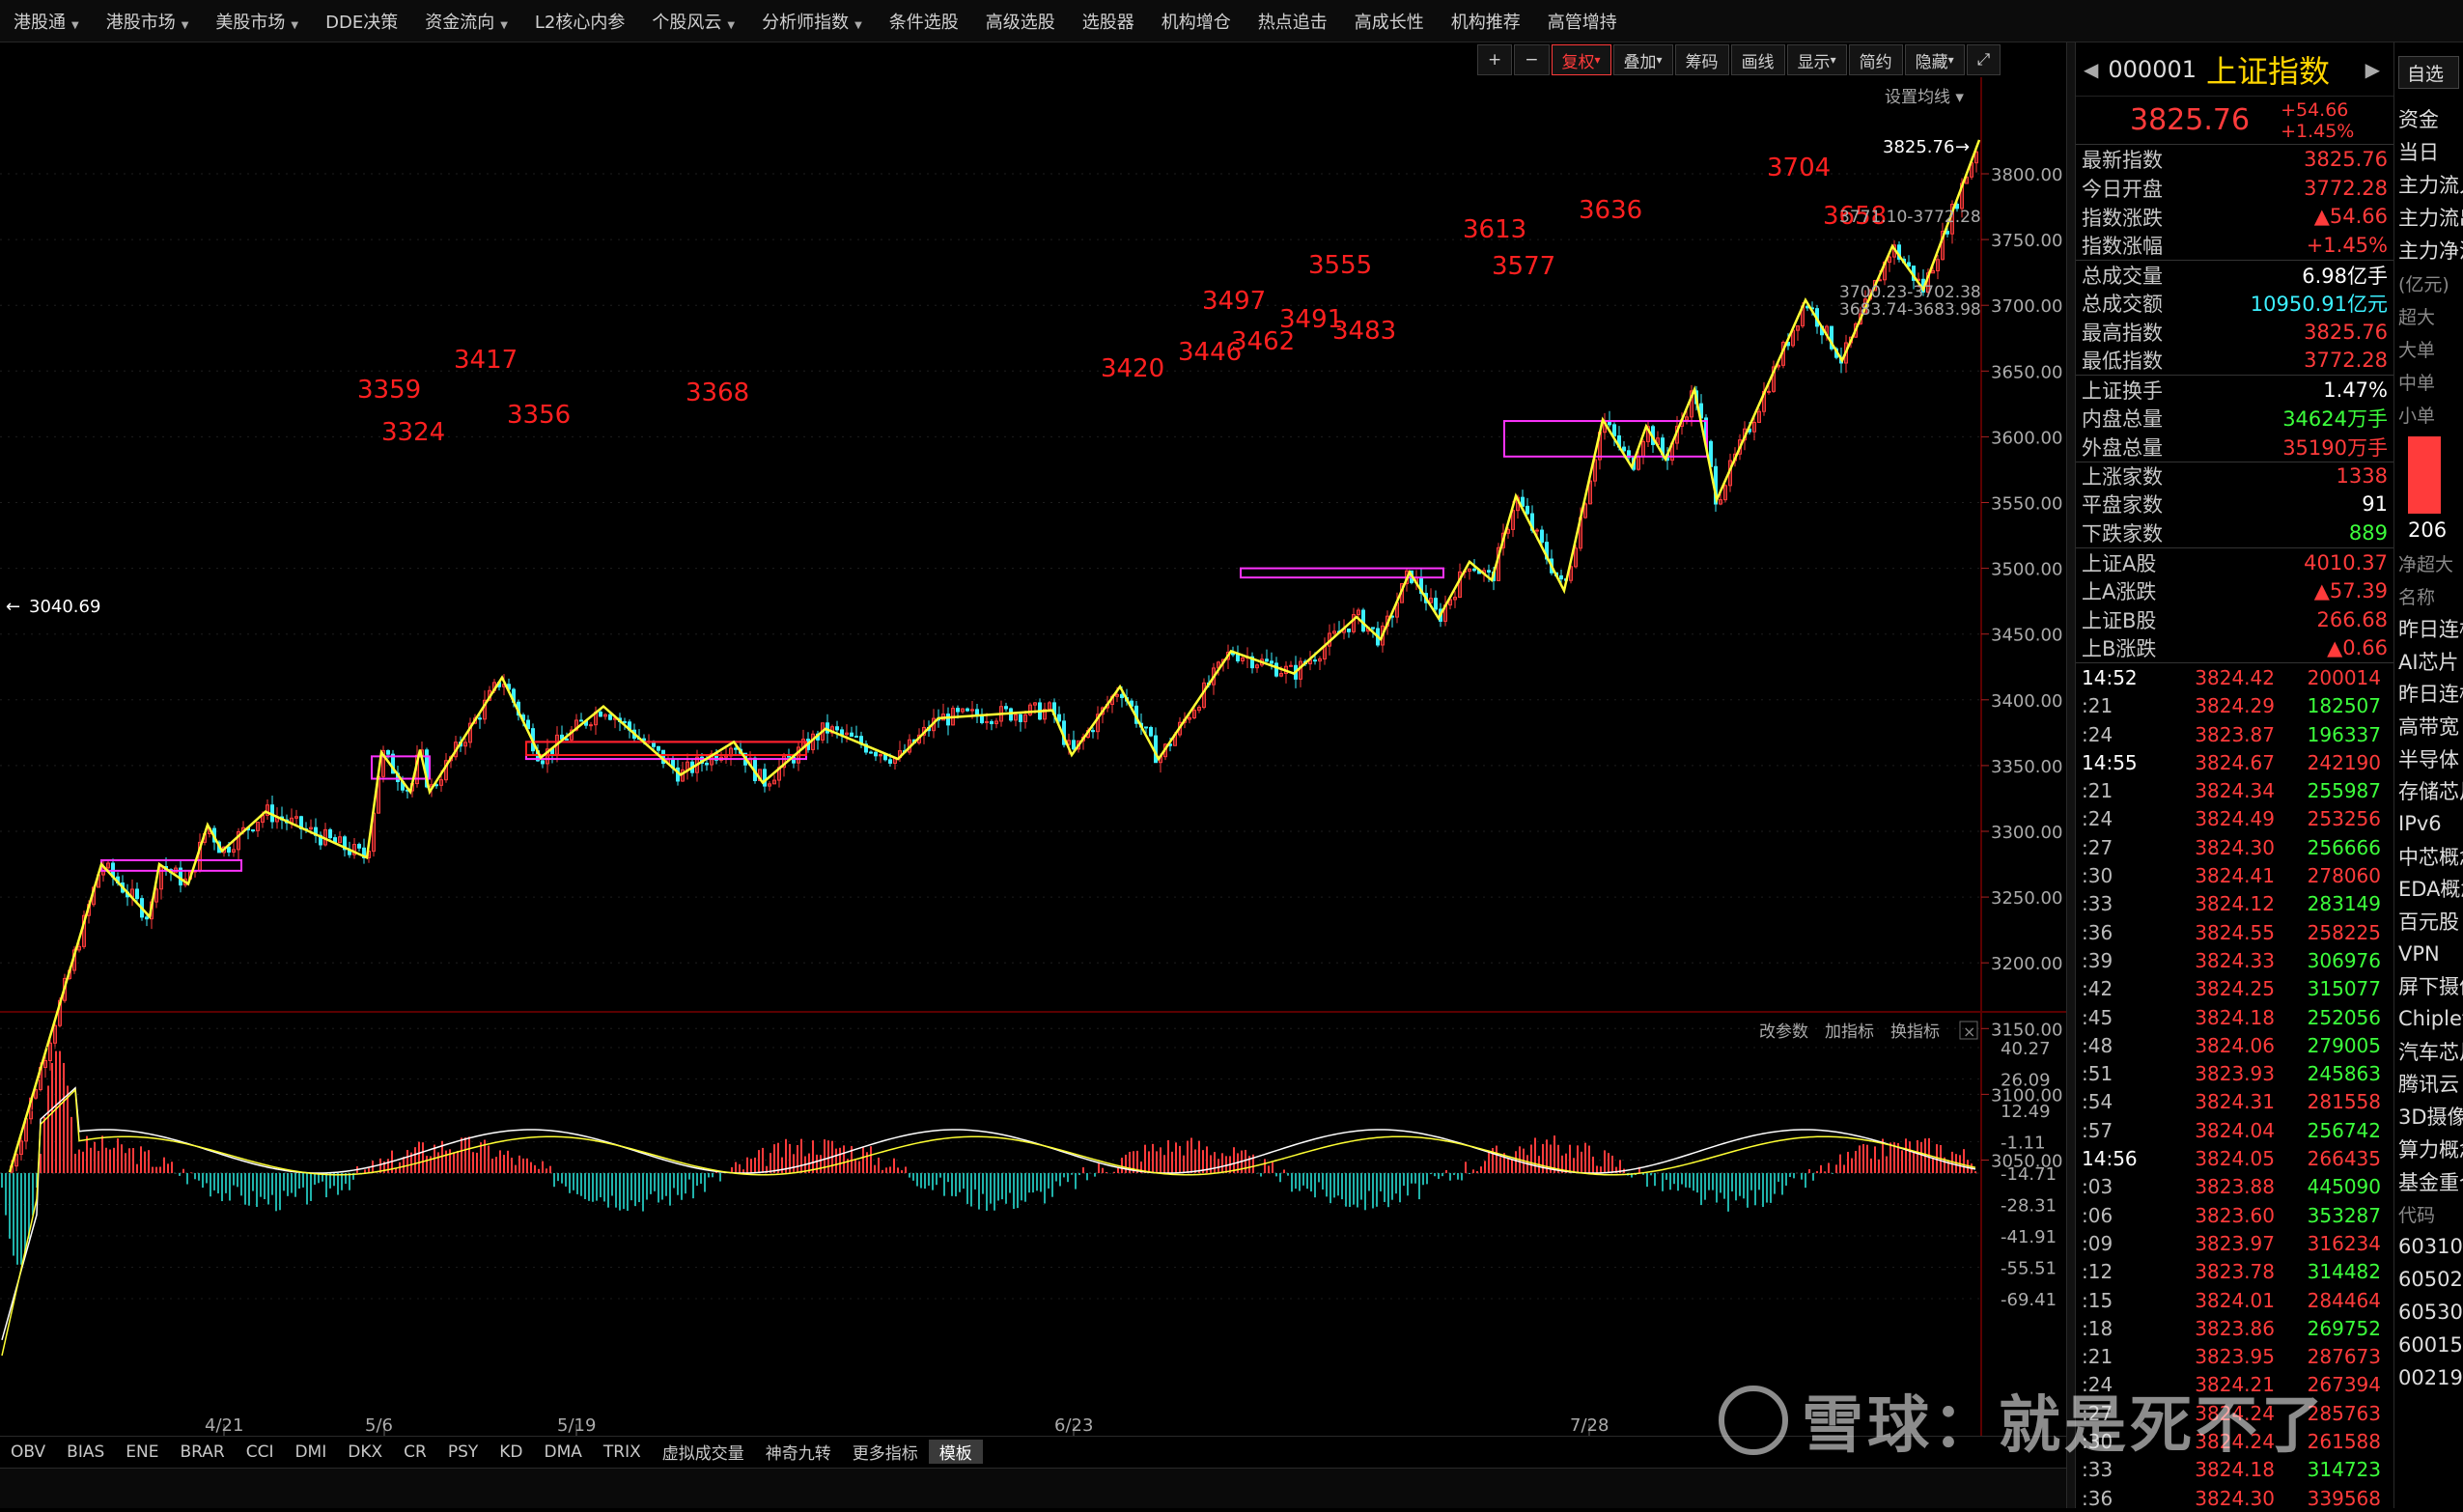 This screenshot has height=1512, width=2463. I want to click on tick-row: :21 3824.34 255987, so click(2234, 791).